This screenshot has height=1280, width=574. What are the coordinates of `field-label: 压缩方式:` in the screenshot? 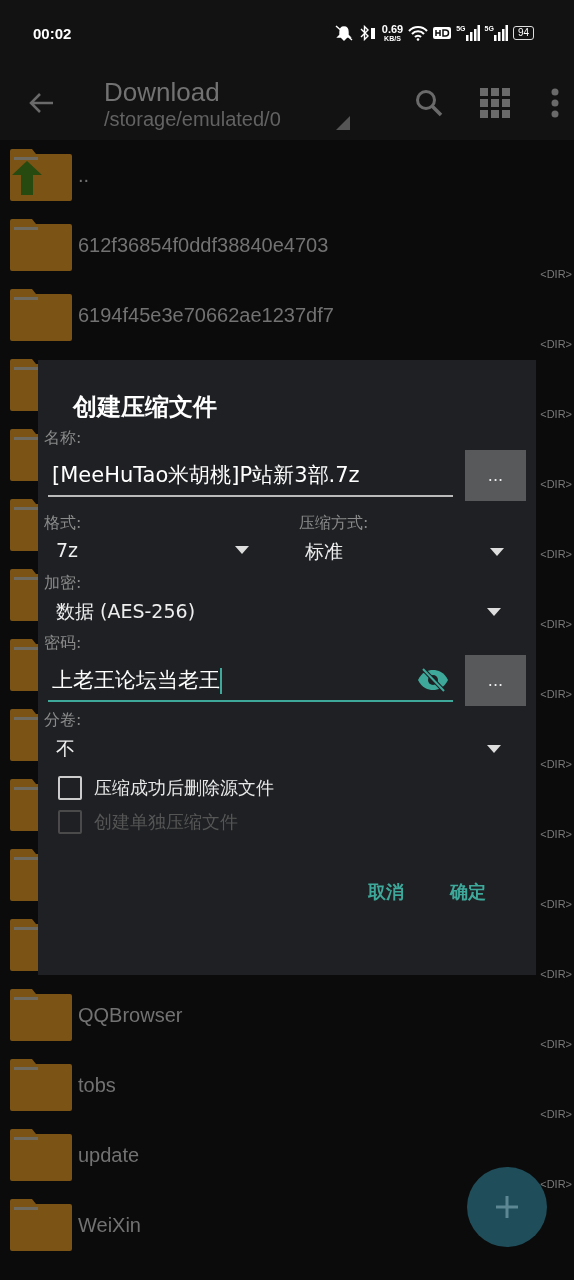 It's located at (334, 523).